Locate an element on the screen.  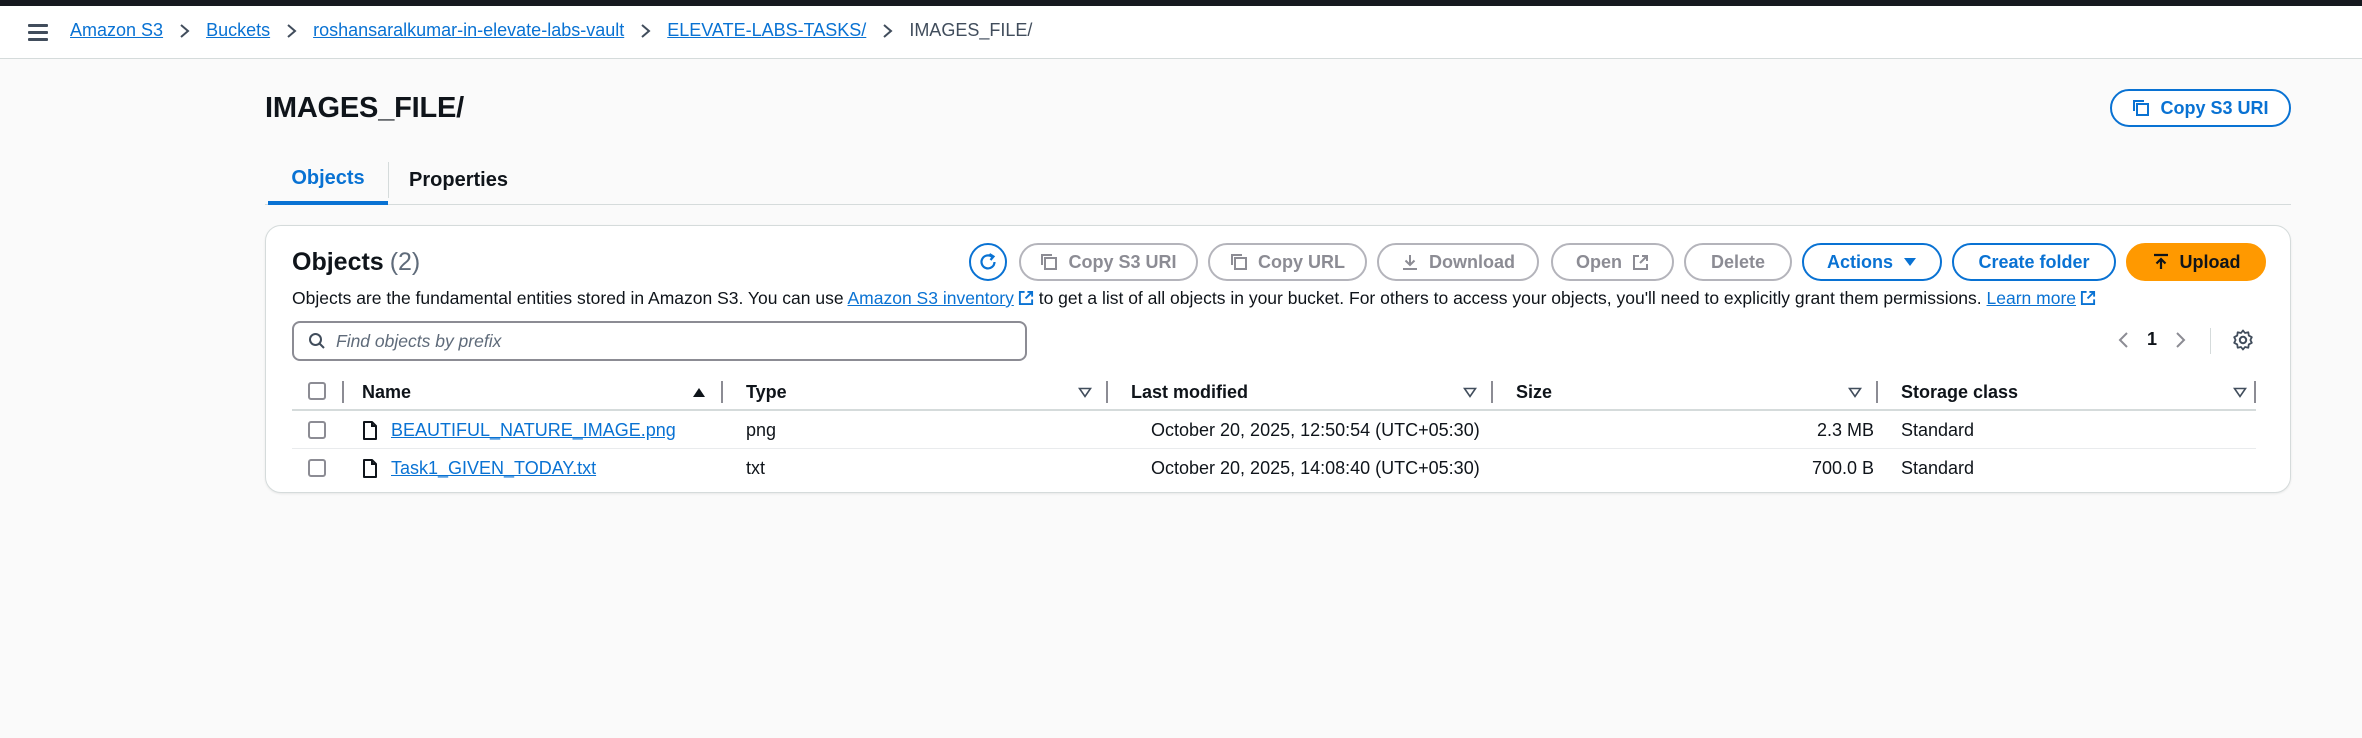
object-name-link: Task1_GIVEN_TODAY.txt is located at coordinates (493, 468).